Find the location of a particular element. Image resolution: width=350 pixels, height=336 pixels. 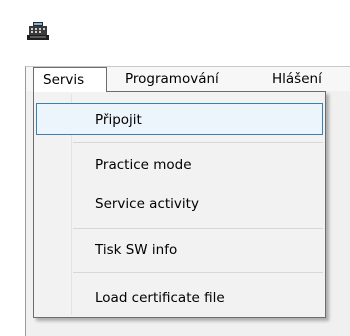

menu-hlaseni-label: Hlášení is located at coordinates (297, 79).